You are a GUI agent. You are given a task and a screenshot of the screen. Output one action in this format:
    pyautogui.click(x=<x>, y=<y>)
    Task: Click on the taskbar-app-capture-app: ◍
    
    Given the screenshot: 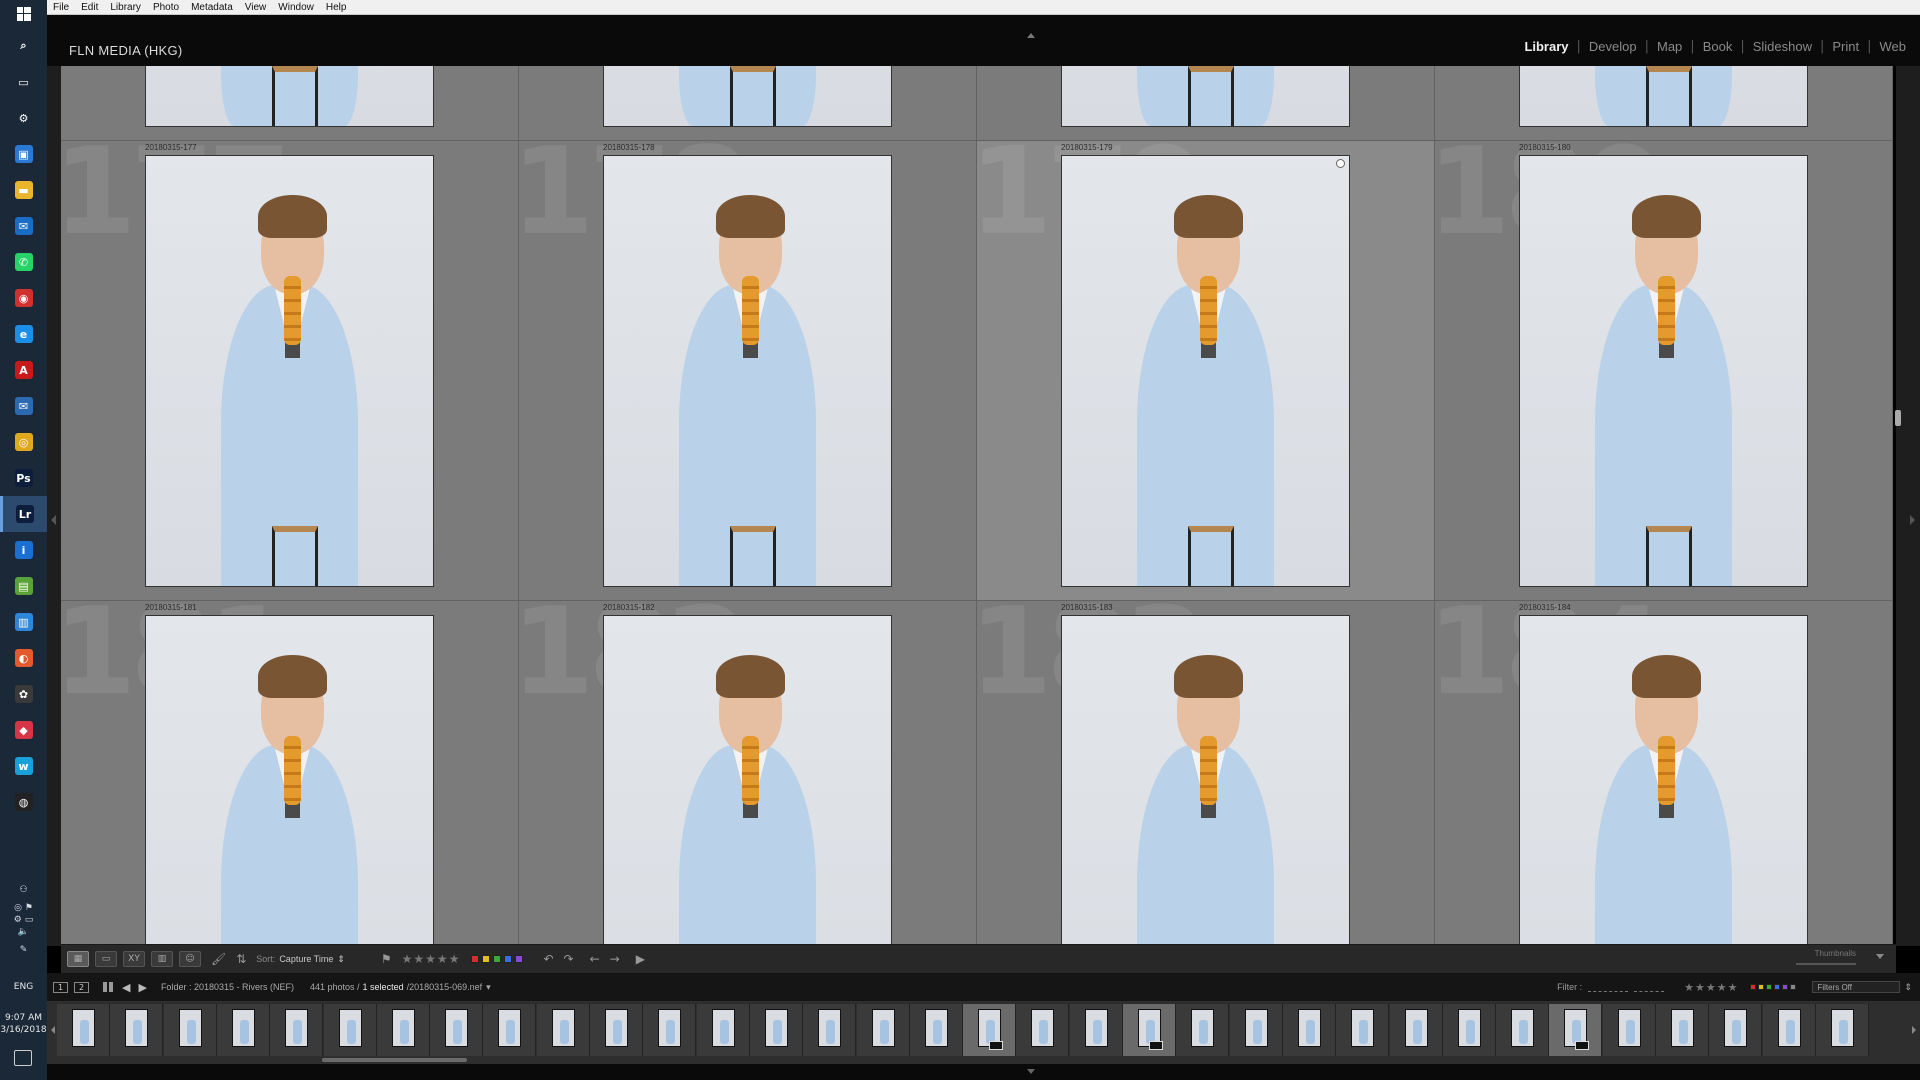 What is the action you would take?
    pyautogui.click(x=23, y=802)
    